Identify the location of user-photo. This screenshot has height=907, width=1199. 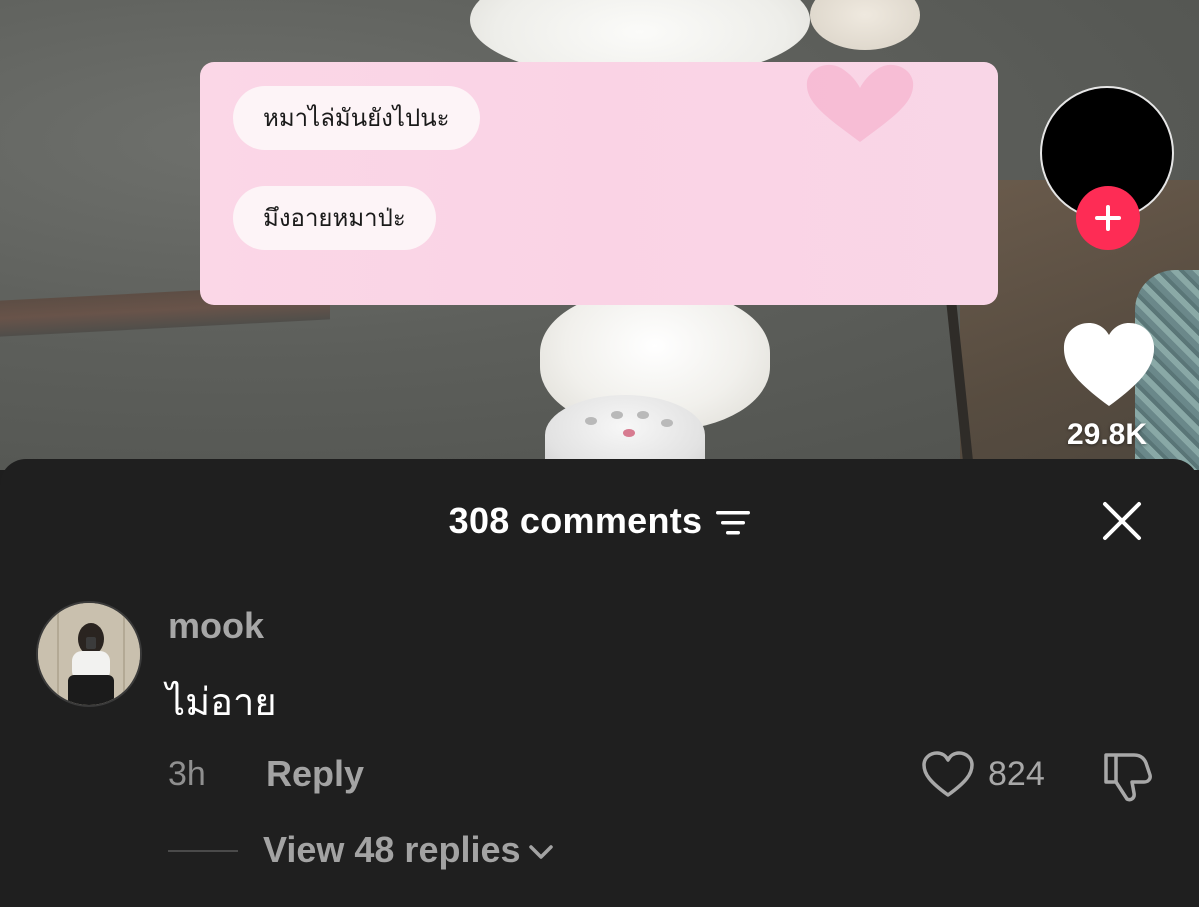
(89, 654).